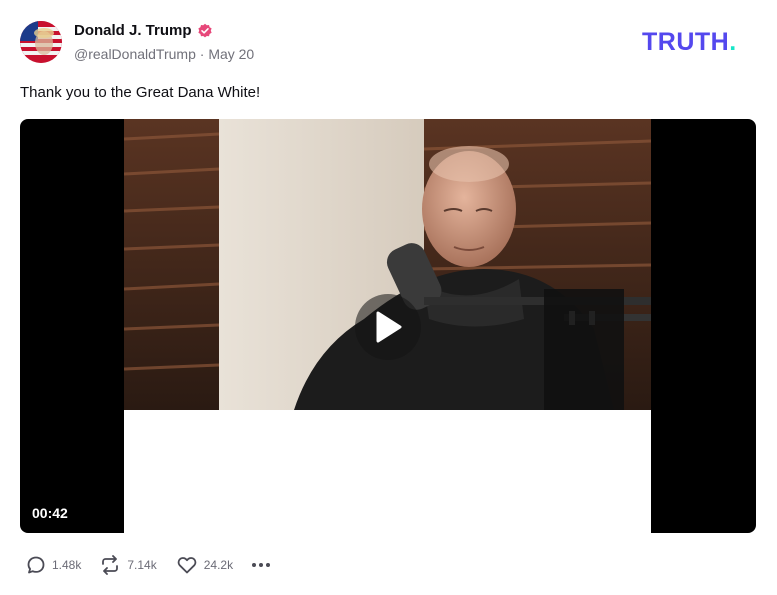 The height and width of the screenshot is (595, 777). What do you see at coordinates (67, 565) in the screenshot?
I see `reply-count: 1.48k` at bounding box center [67, 565].